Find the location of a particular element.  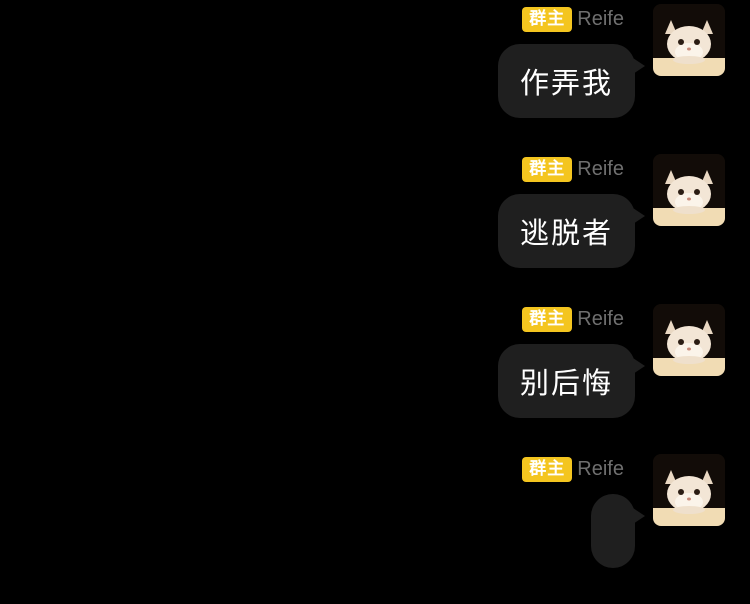

message-bubble: 别后悔 is located at coordinates (571, 381).